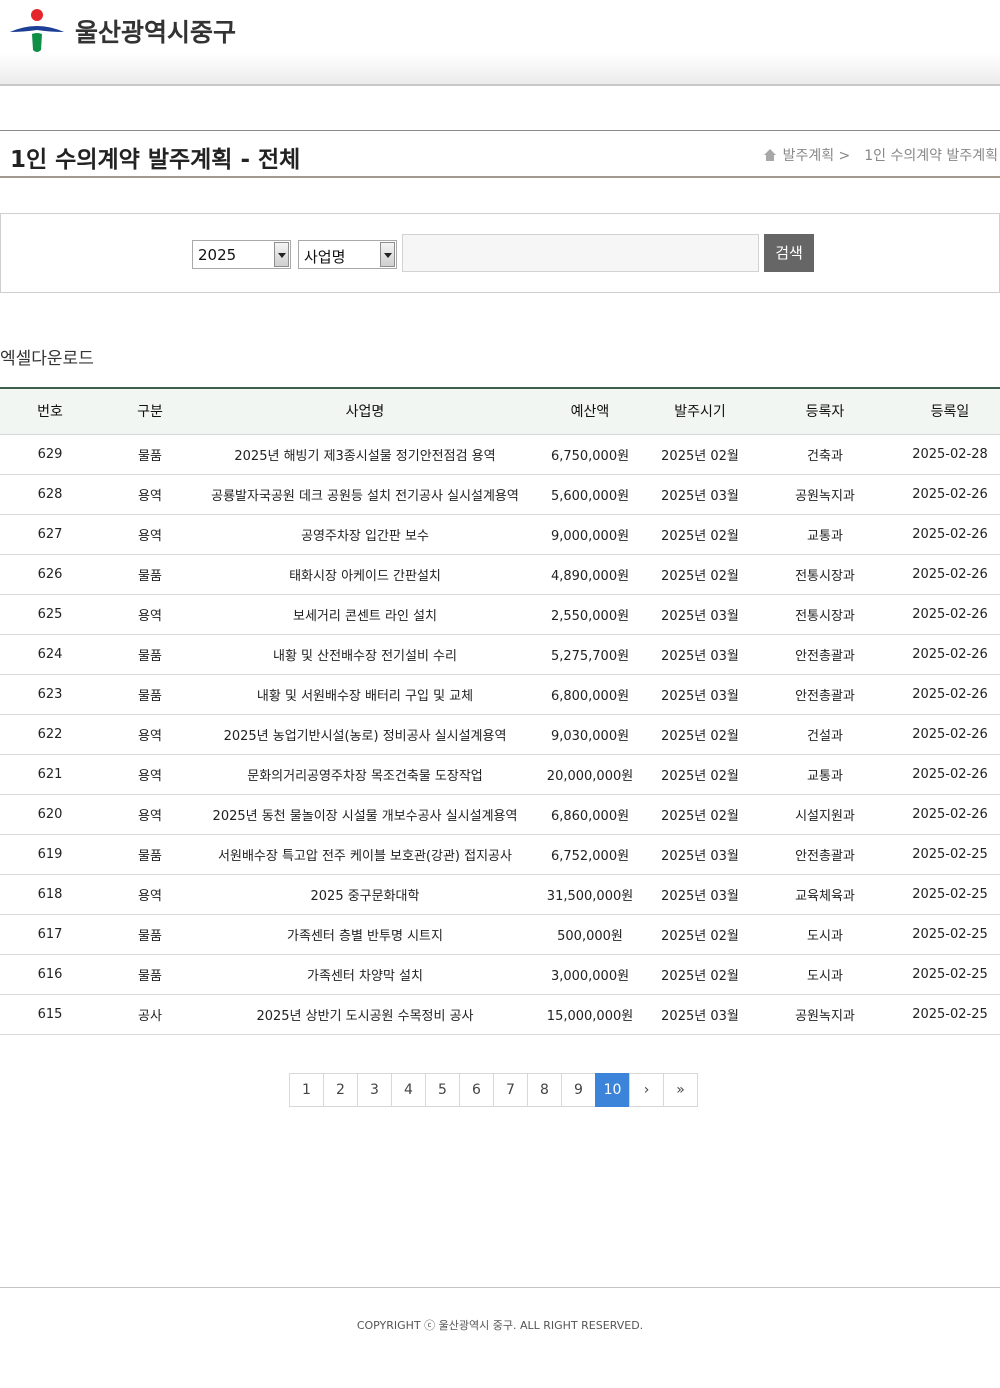 The image size is (1000, 1388). Describe the element at coordinates (590, 736) in the screenshot. I see `cell-budget: 9,030,000원` at that location.